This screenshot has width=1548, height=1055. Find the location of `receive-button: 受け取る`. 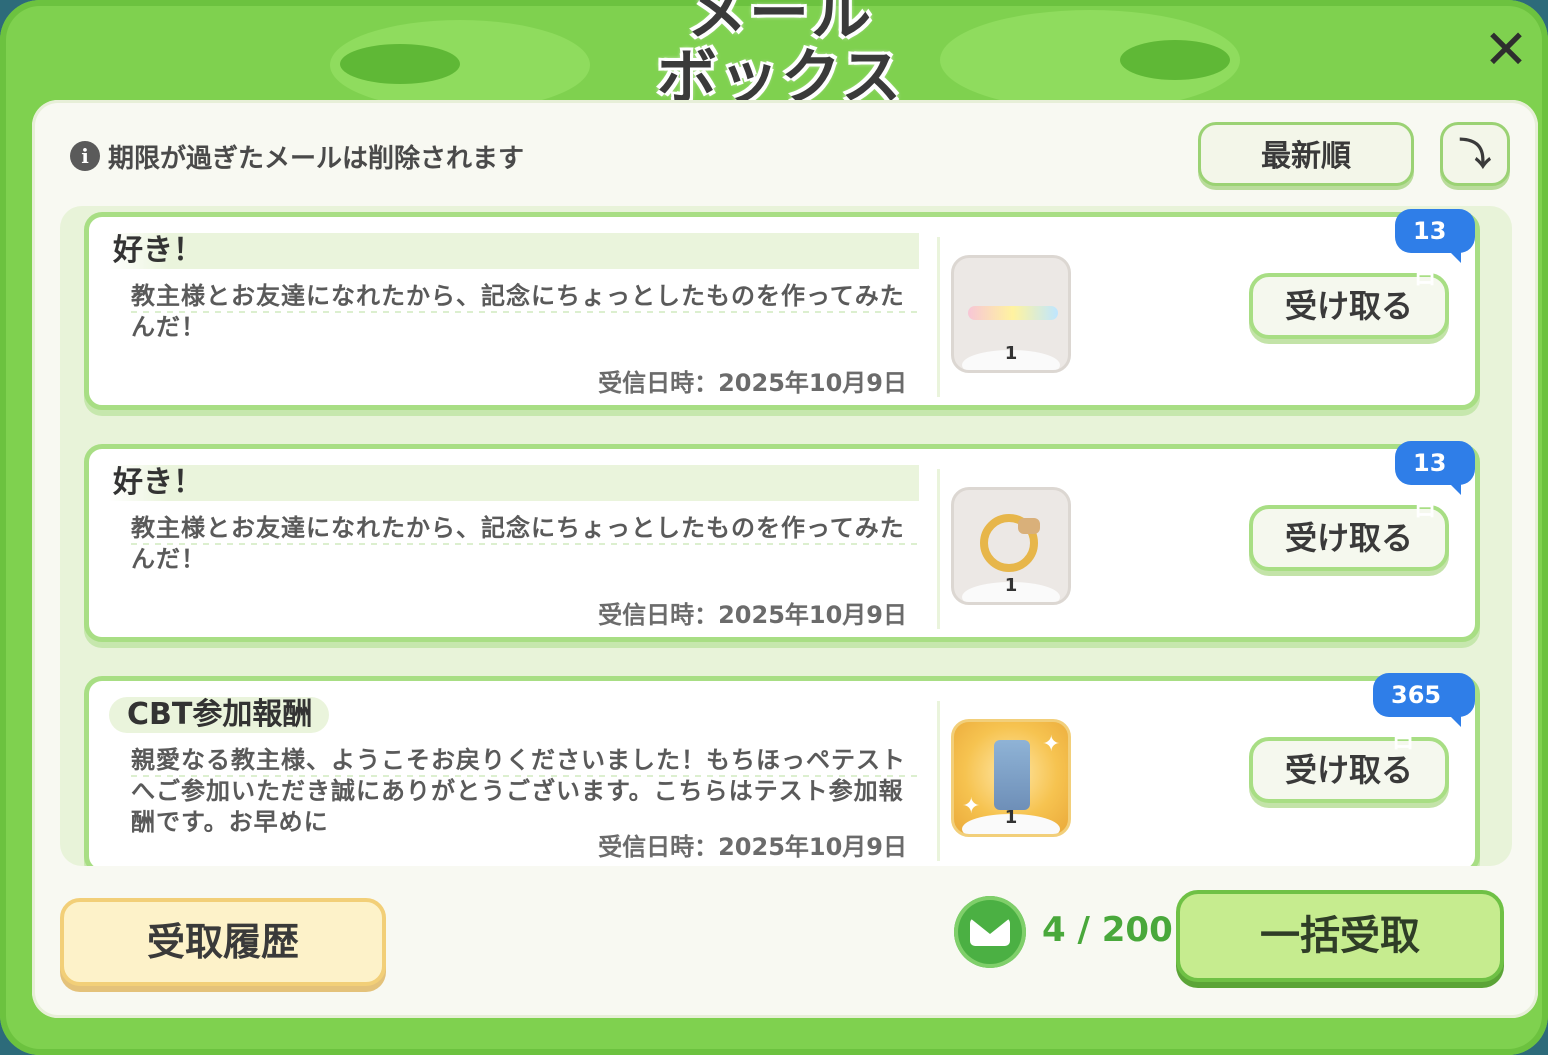

receive-button: 受け取る is located at coordinates (1349, 770).